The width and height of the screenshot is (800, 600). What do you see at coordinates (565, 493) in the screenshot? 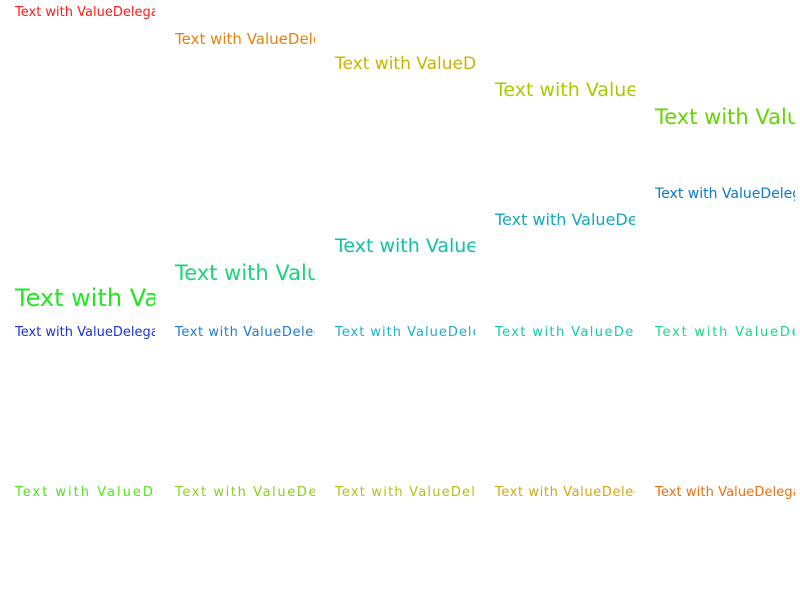
I see `text-item-19: Text with ValueDelegate` at bounding box center [565, 493].